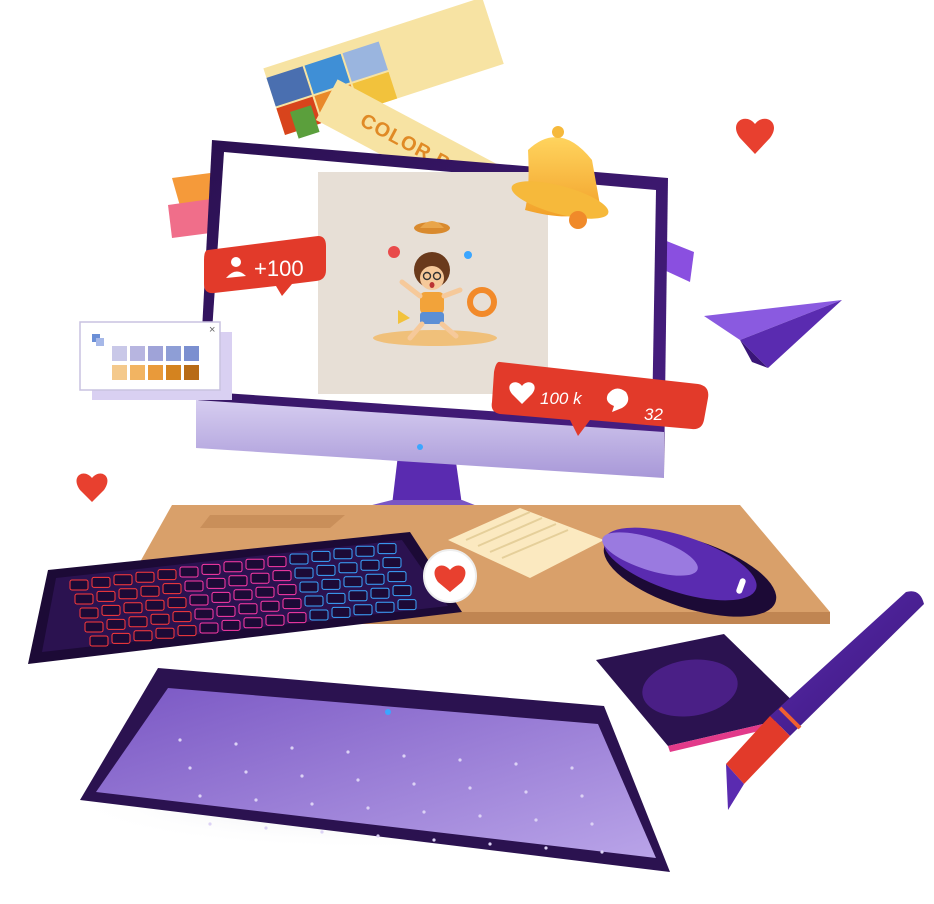 The height and width of the screenshot is (904, 934). What do you see at coordinates (653, 414) in the screenshot?
I see `comments-count: 32` at bounding box center [653, 414].